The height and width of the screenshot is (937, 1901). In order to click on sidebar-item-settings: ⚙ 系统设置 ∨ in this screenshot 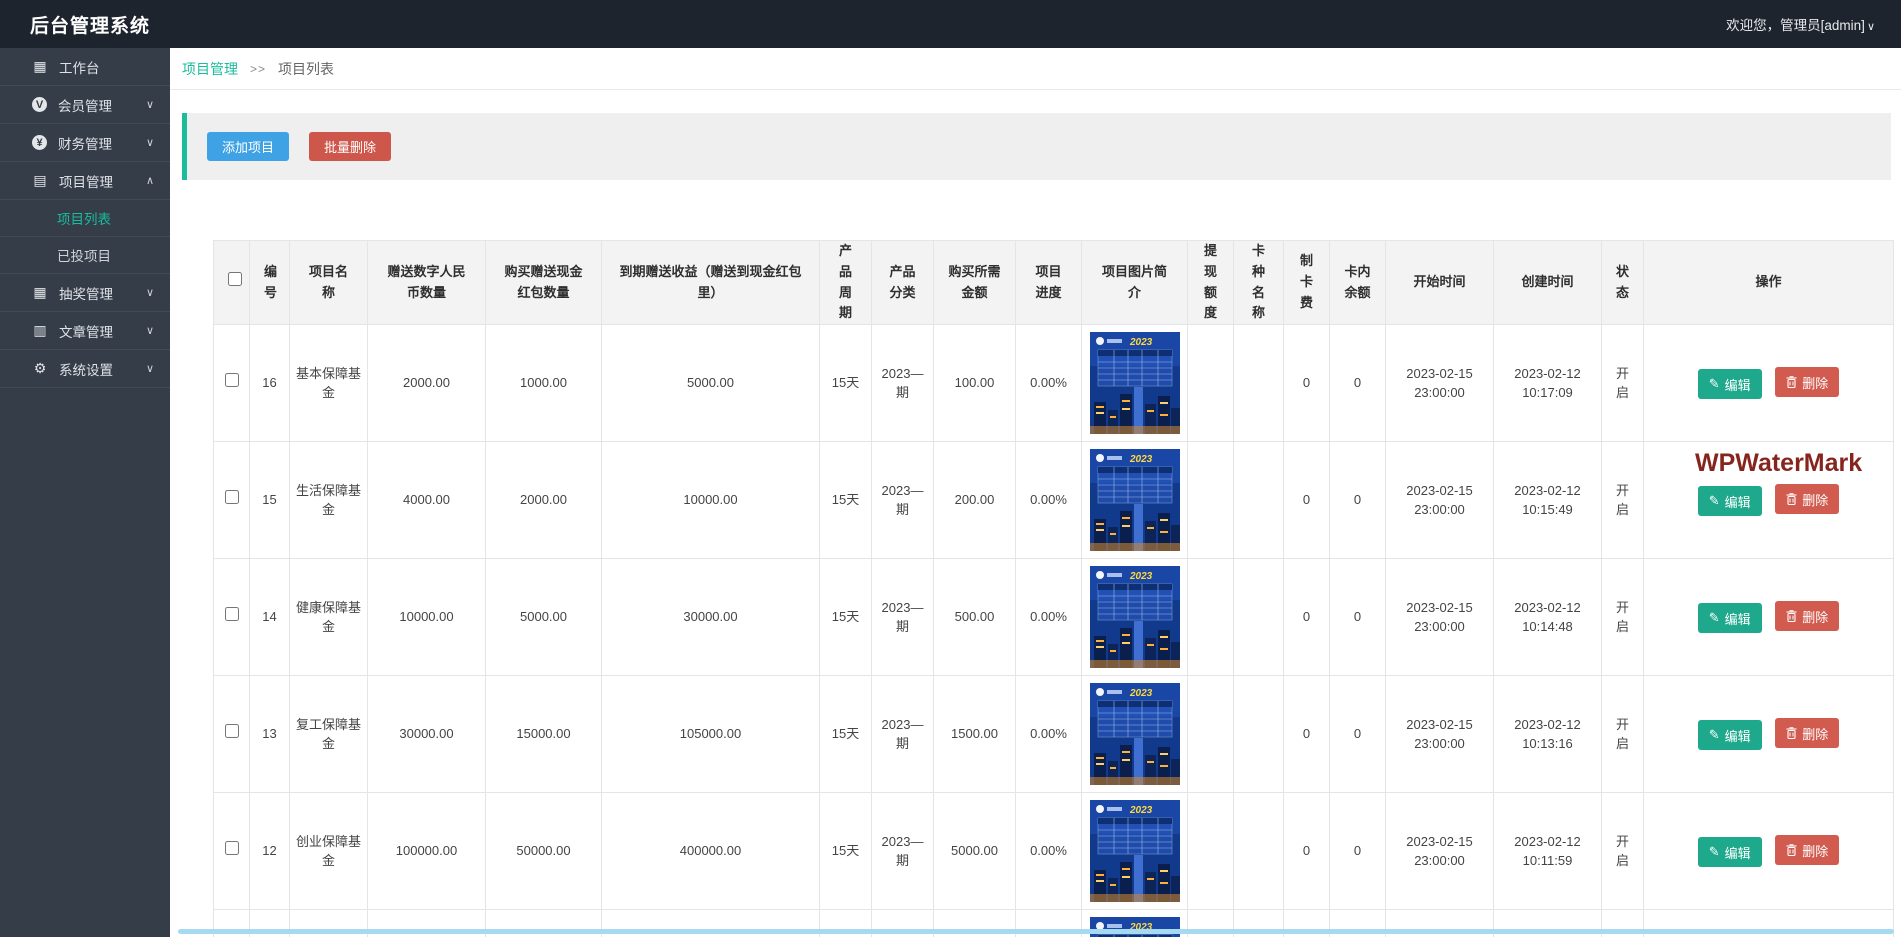, I will do `click(85, 369)`.